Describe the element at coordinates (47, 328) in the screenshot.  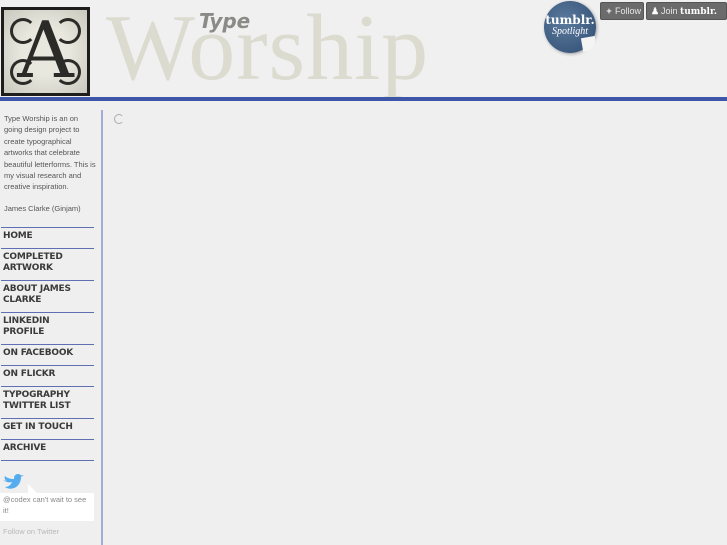
I see `nav-linkedin-profile: LinkedIn Profile` at that location.